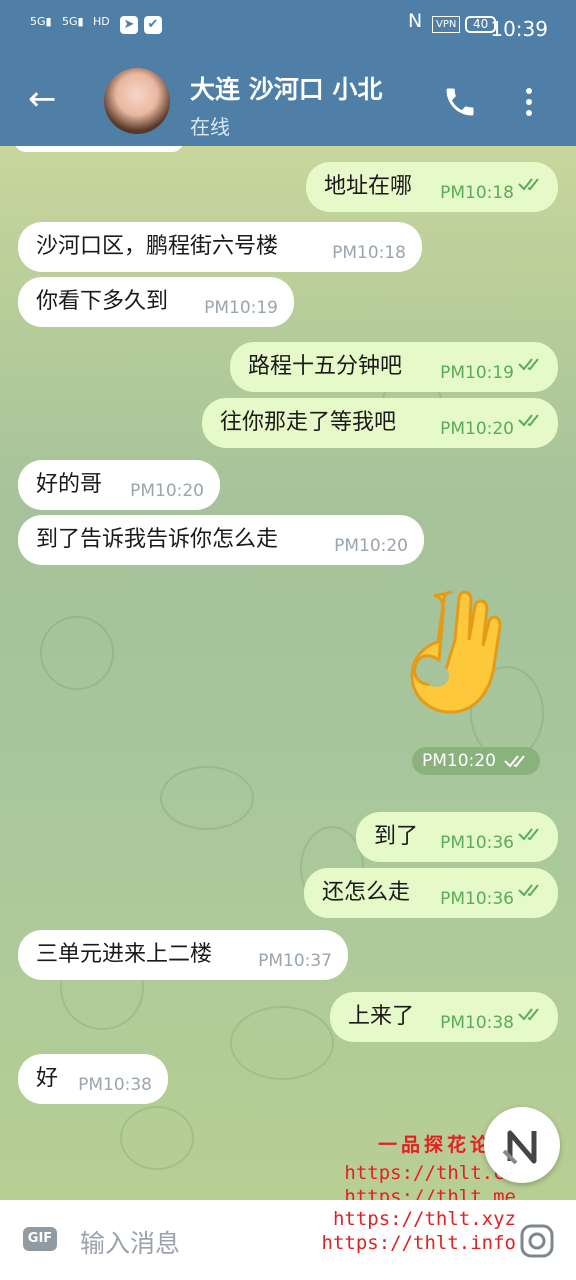 This screenshot has width=576, height=1280. I want to click on message-bubble-out: 到了 PM10:36, so click(457, 837).